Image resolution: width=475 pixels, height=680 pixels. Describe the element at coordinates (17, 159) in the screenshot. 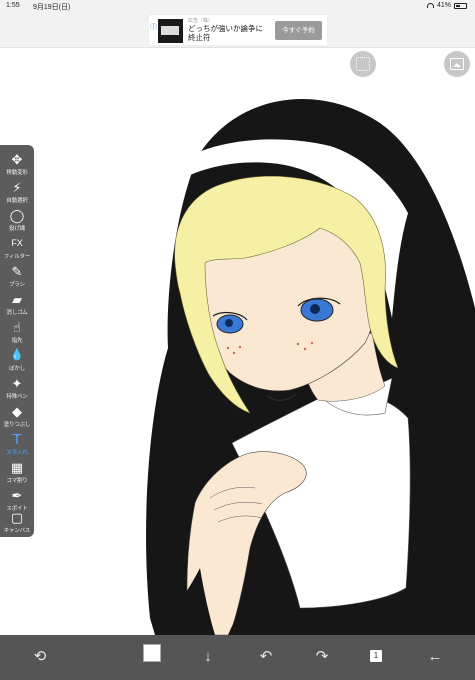

I see `move-icon: ✥` at that location.